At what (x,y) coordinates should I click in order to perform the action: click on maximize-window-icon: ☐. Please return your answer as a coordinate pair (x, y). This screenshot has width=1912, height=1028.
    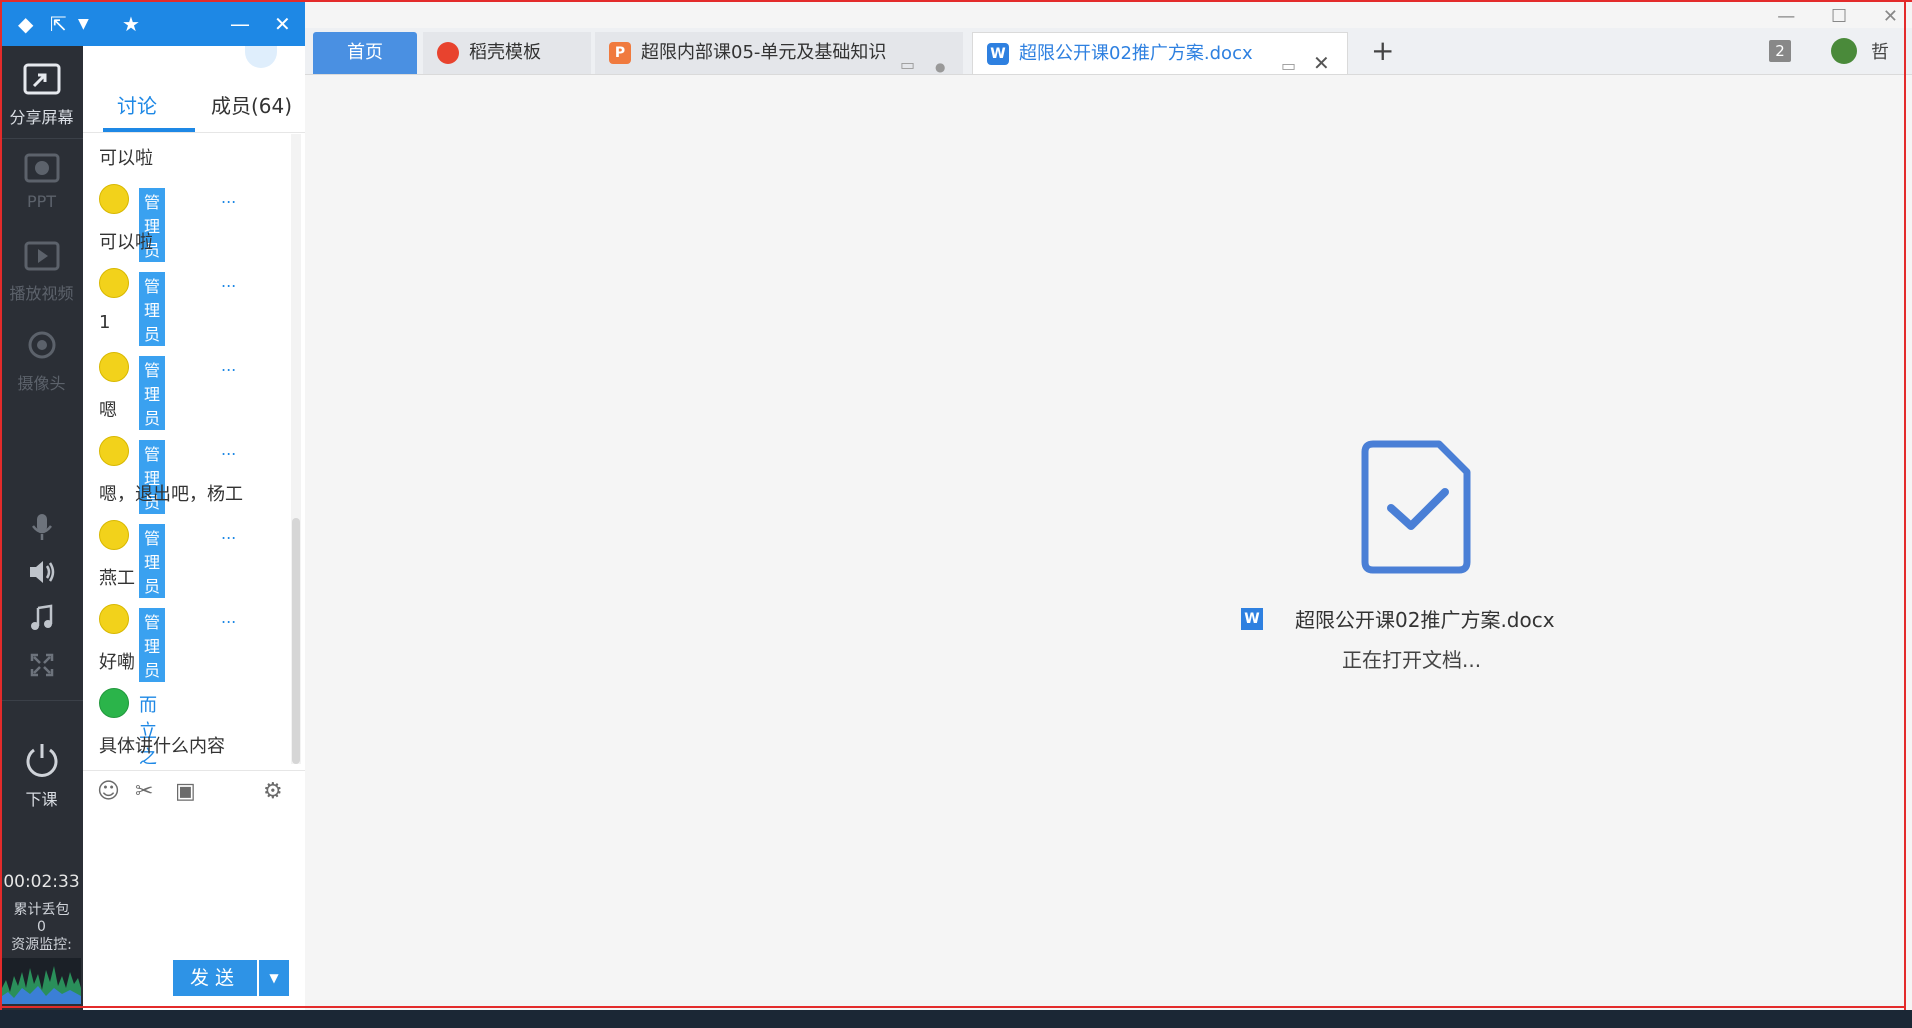
    Looking at the image, I should click on (1839, 16).